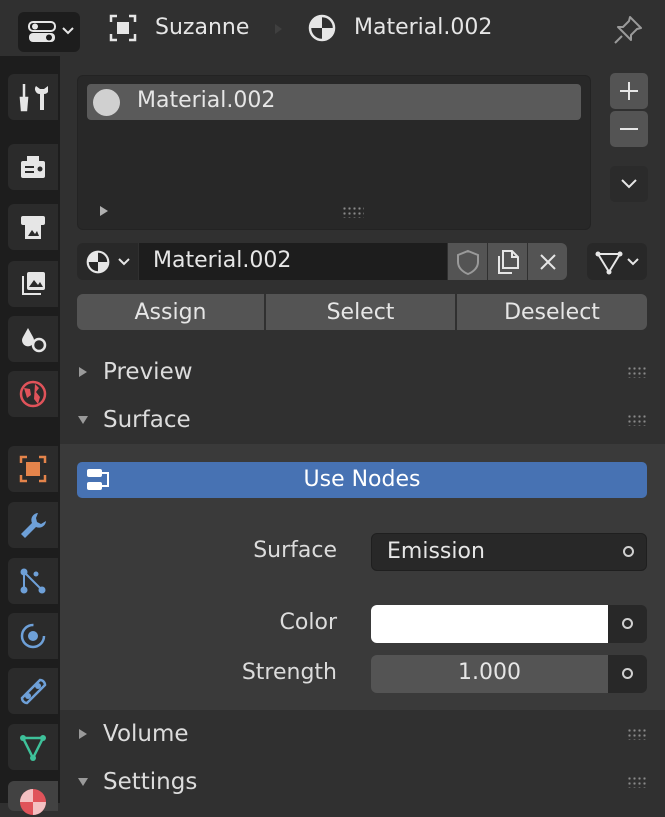 The height and width of the screenshot is (817, 665). I want to click on tab-material, so click(33, 798).